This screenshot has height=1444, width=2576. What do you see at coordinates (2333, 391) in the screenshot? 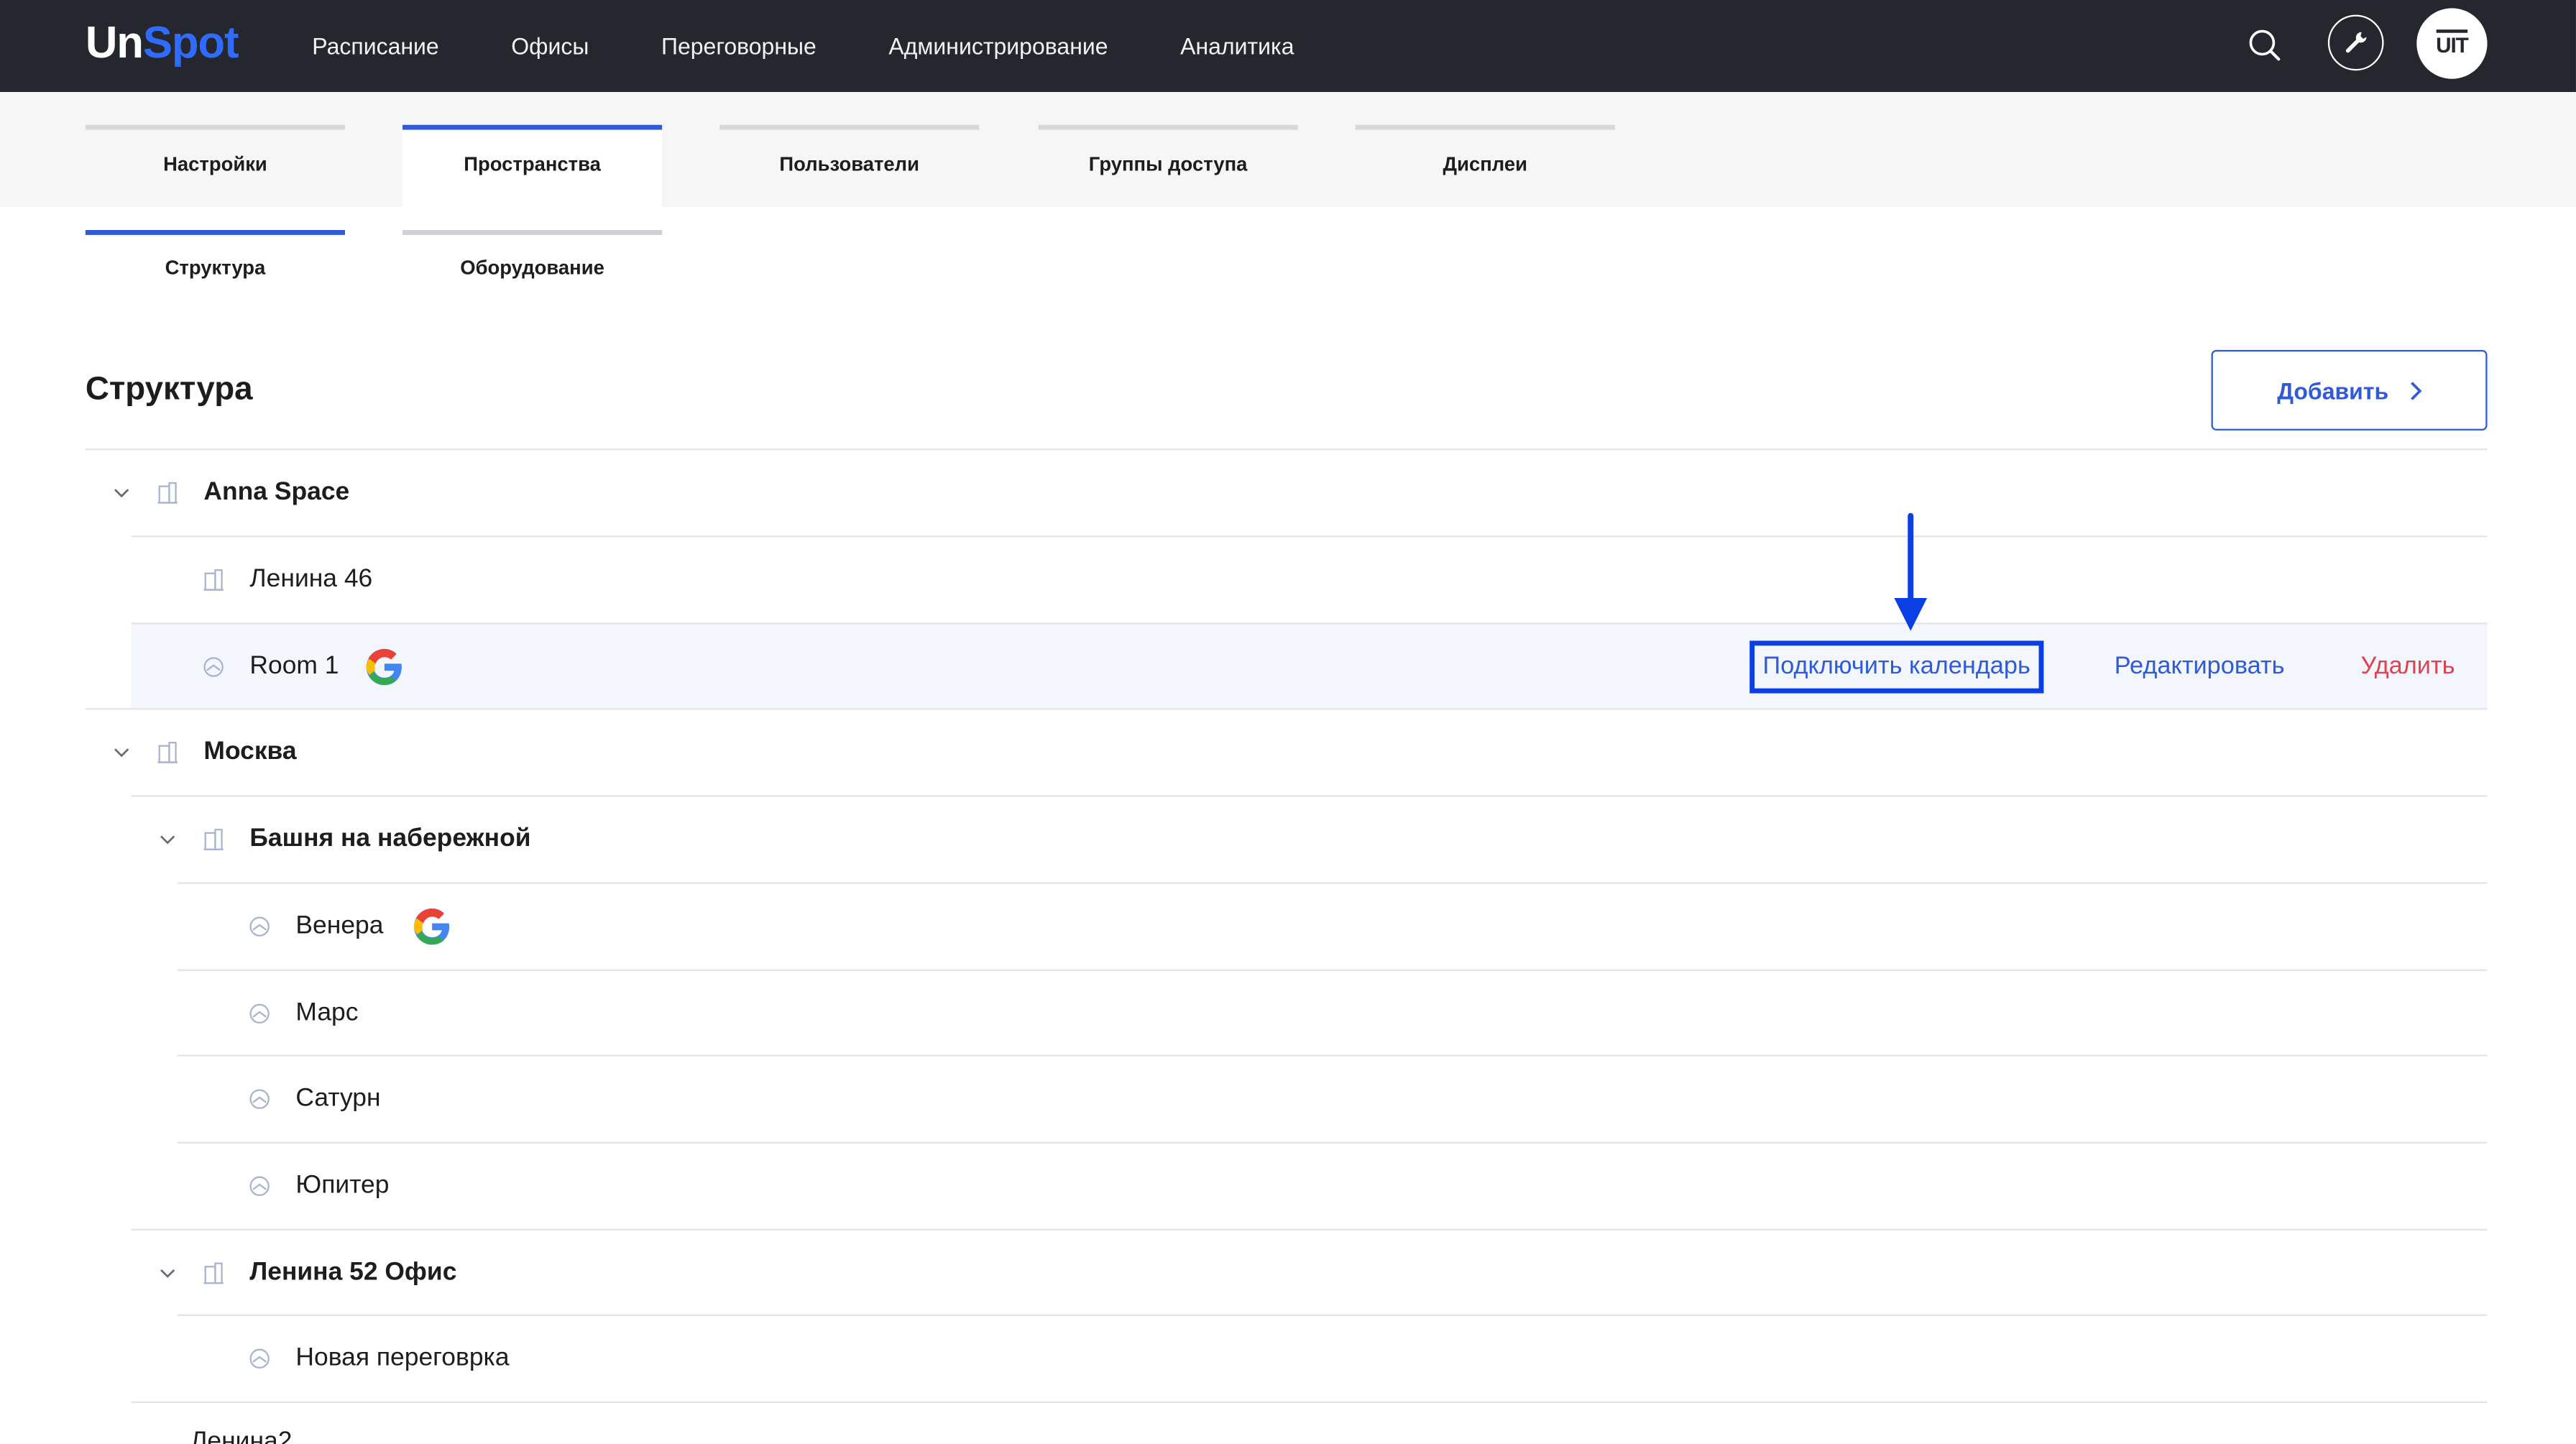
I see `add-button-label: Добавить` at bounding box center [2333, 391].